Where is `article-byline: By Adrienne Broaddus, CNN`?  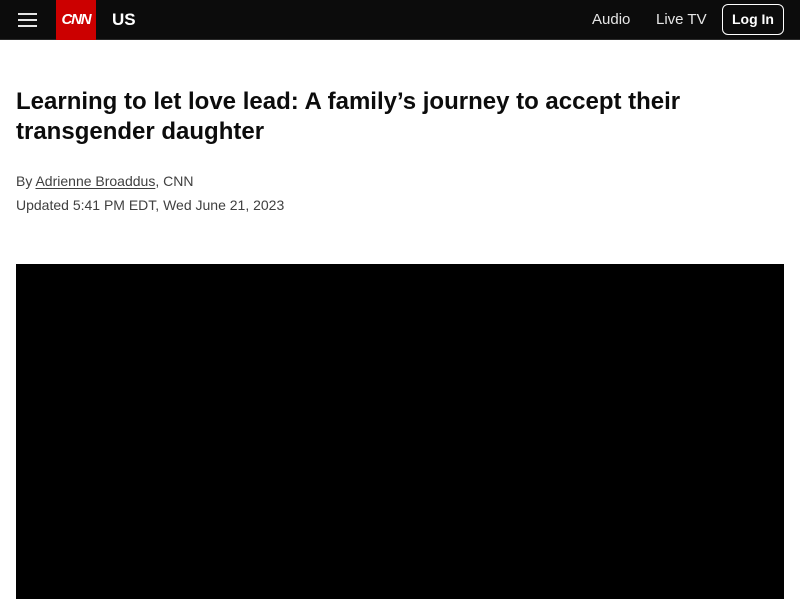
article-byline: By Adrienne Broaddus, CNN is located at coordinates (104, 181).